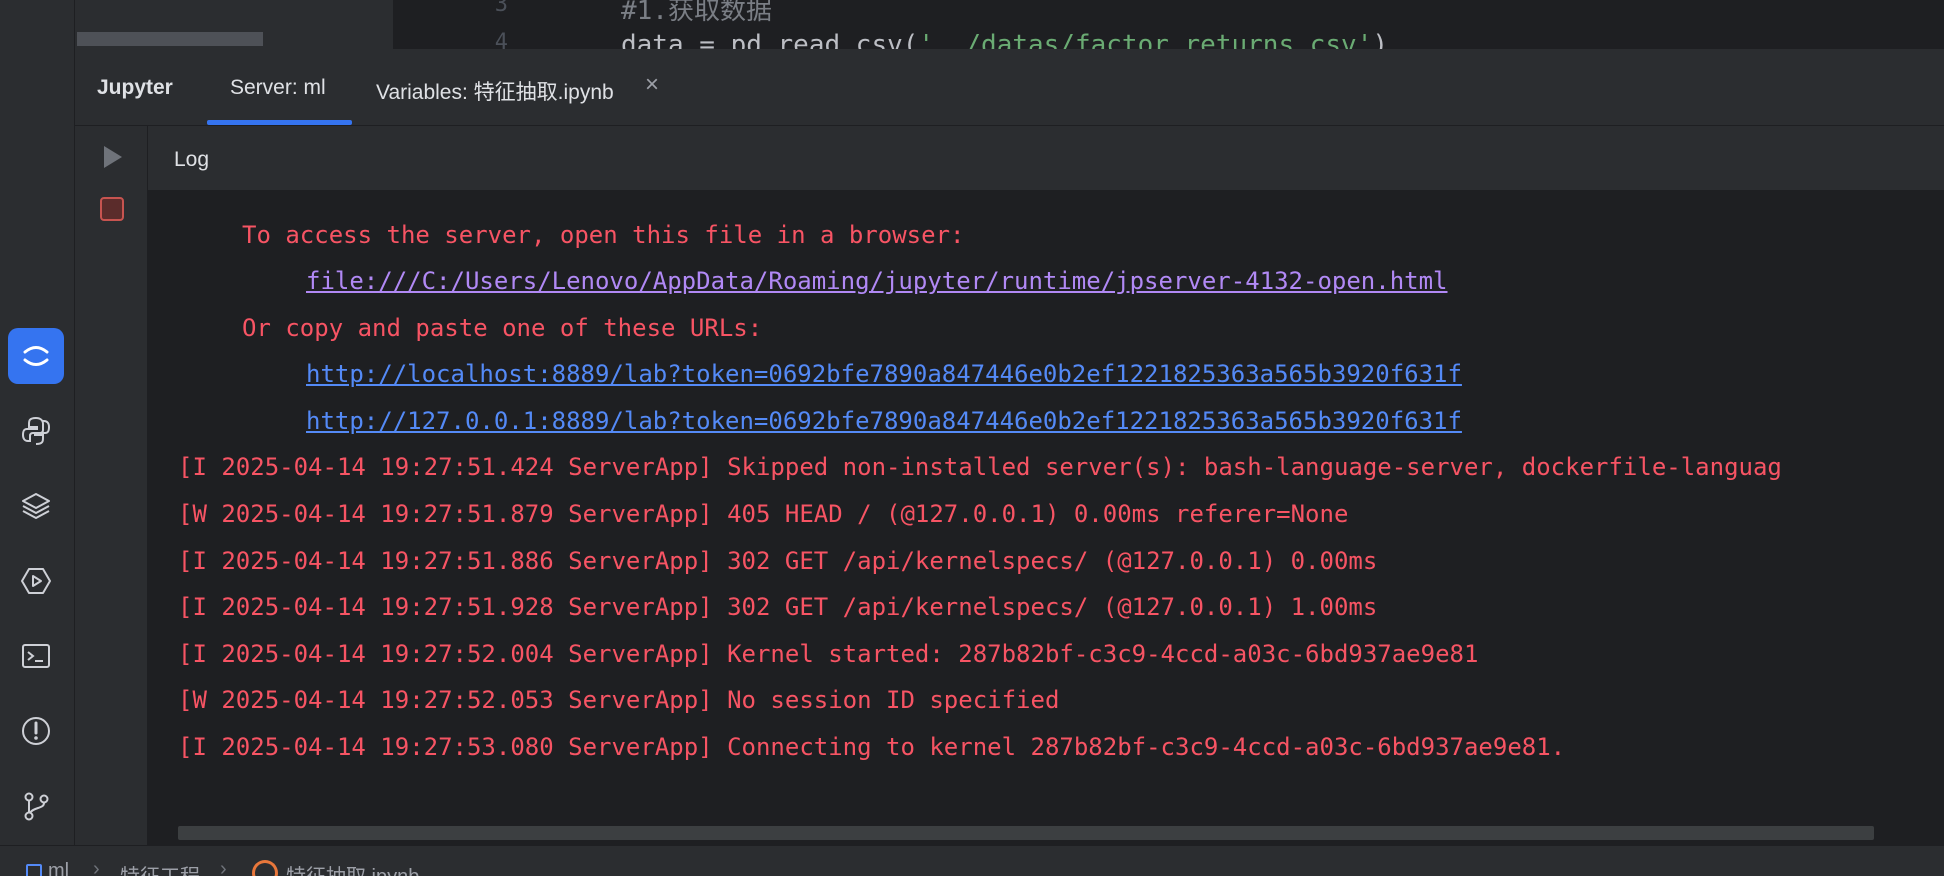 The height and width of the screenshot is (876, 1944). What do you see at coordinates (1046, 158) in the screenshot?
I see `log-header: Log` at bounding box center [1046, 158].